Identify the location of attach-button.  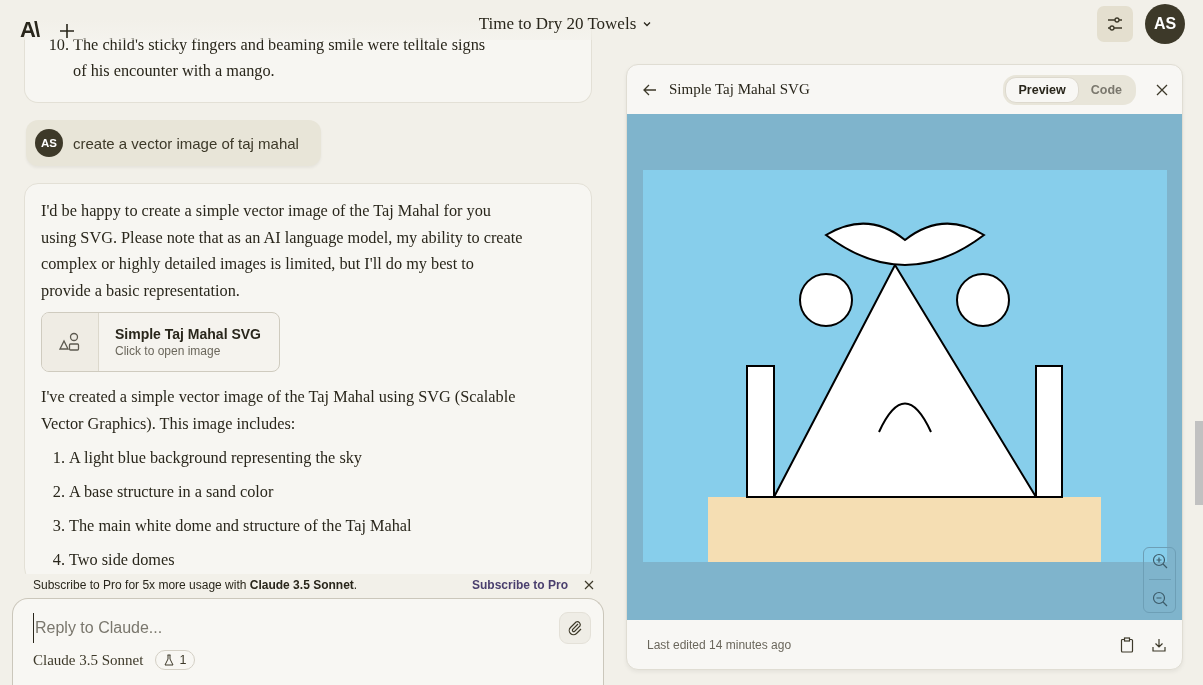
(575, 628).